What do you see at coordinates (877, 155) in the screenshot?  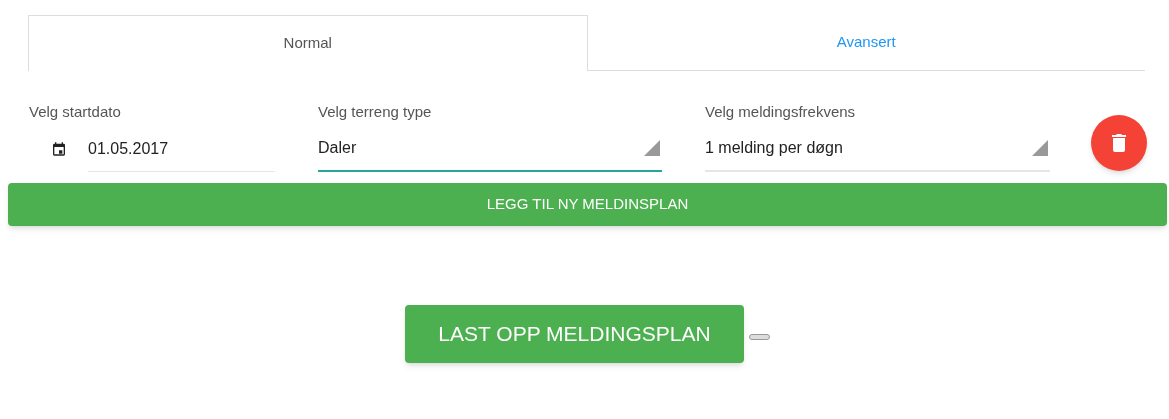 I see `dropdown: 1 melding per døgn` at bounding box center [877, 155].